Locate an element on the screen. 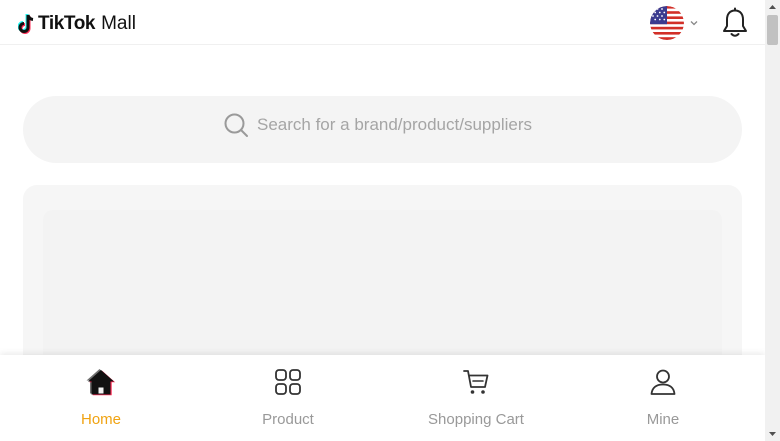 This screenshot has width=780, height=441. language-selector is located at coordinates (674, 23).